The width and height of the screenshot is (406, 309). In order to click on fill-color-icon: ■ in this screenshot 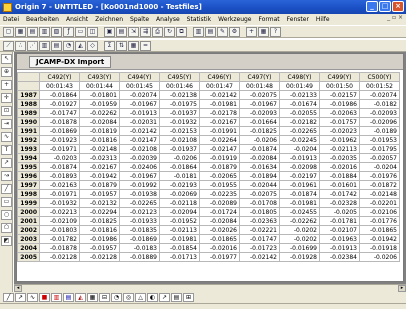, I will do `click(44, 297)`.